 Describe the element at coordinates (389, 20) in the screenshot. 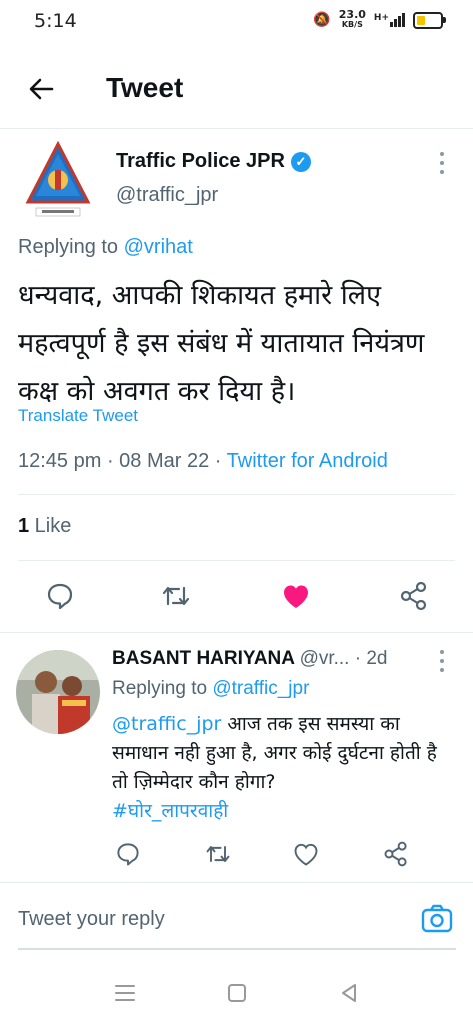

I see `signal-icon: H+` at that location.